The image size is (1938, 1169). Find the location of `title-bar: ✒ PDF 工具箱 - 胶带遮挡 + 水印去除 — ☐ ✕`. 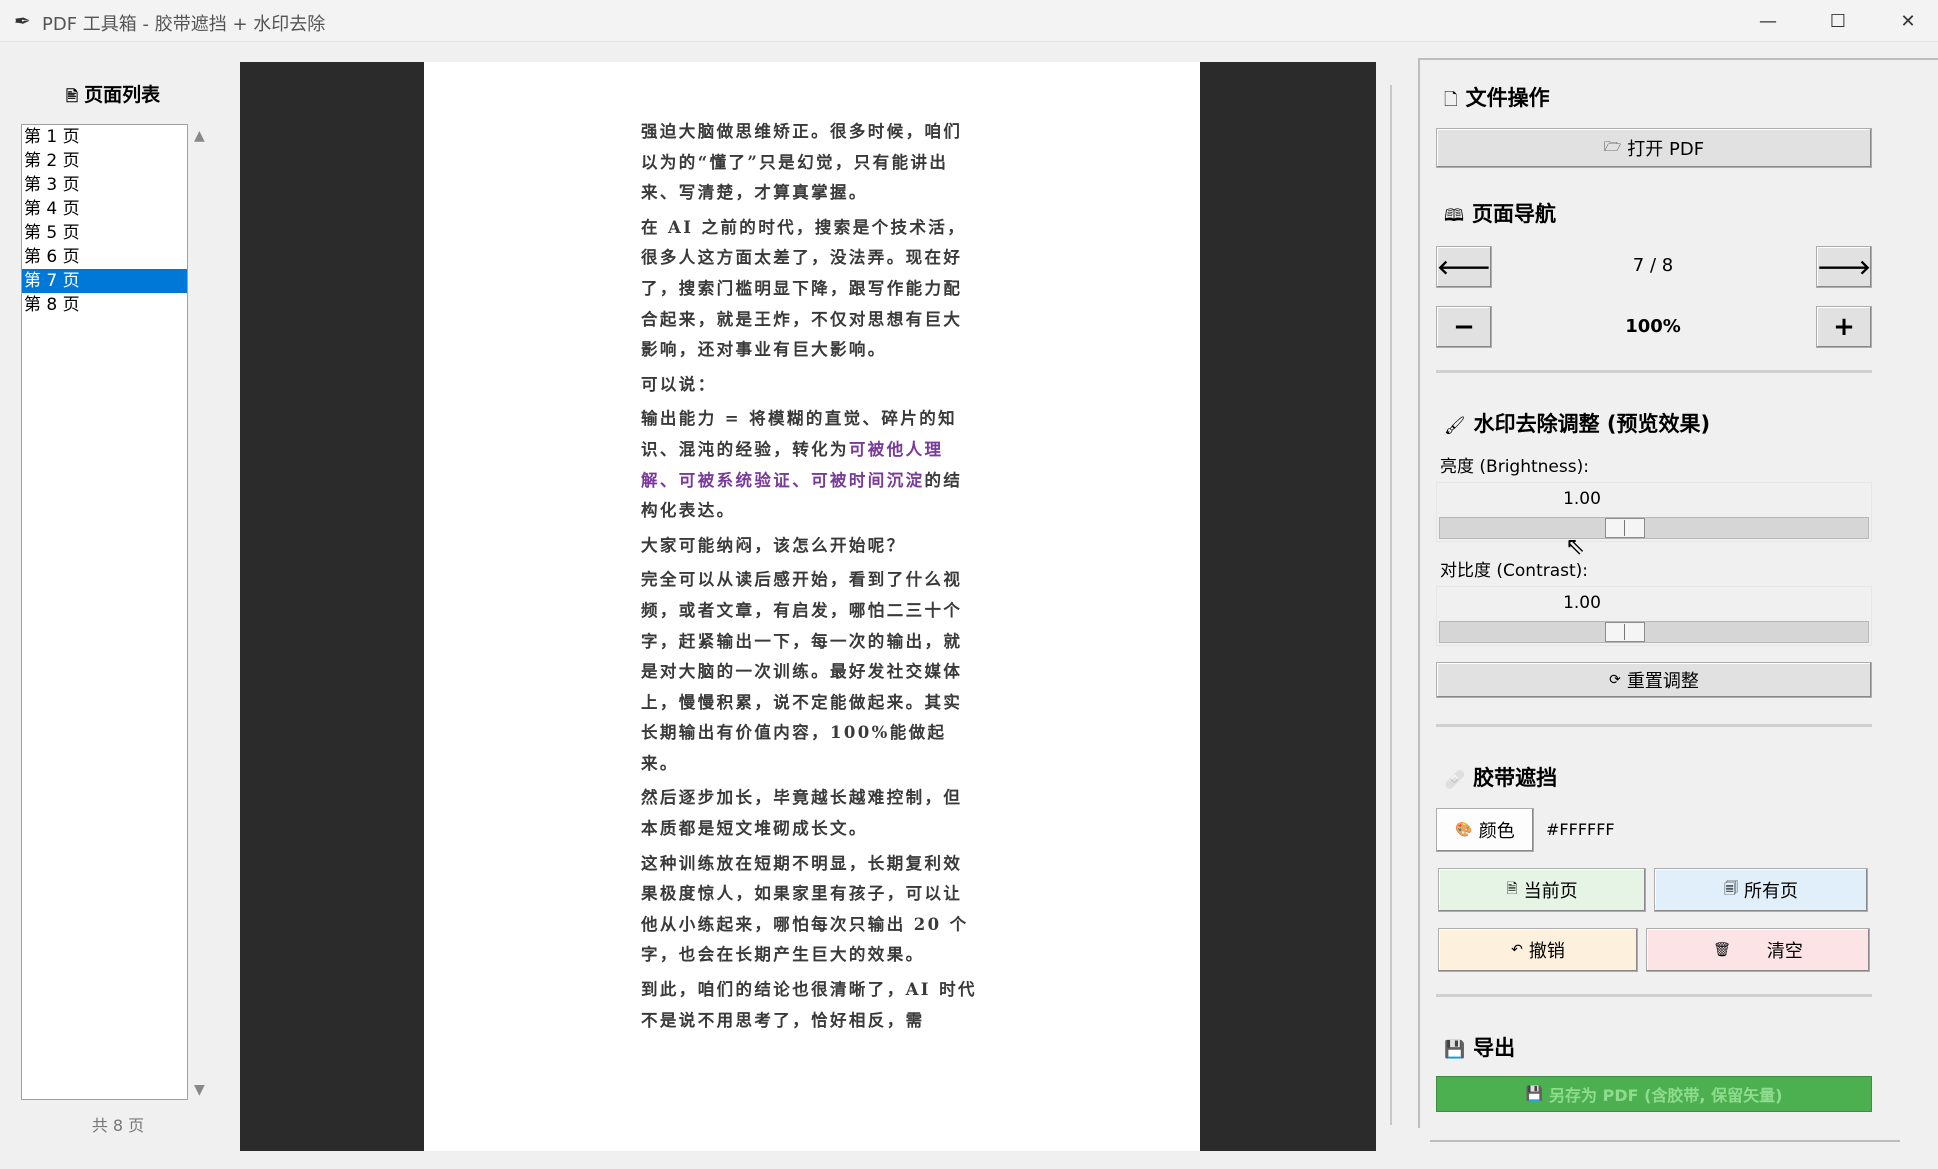

title-bar: ✒ PDF 工具箱 - 胶带遮挡 + 水印去除 — ☐ ✕ is located at coordinates (969, 21).